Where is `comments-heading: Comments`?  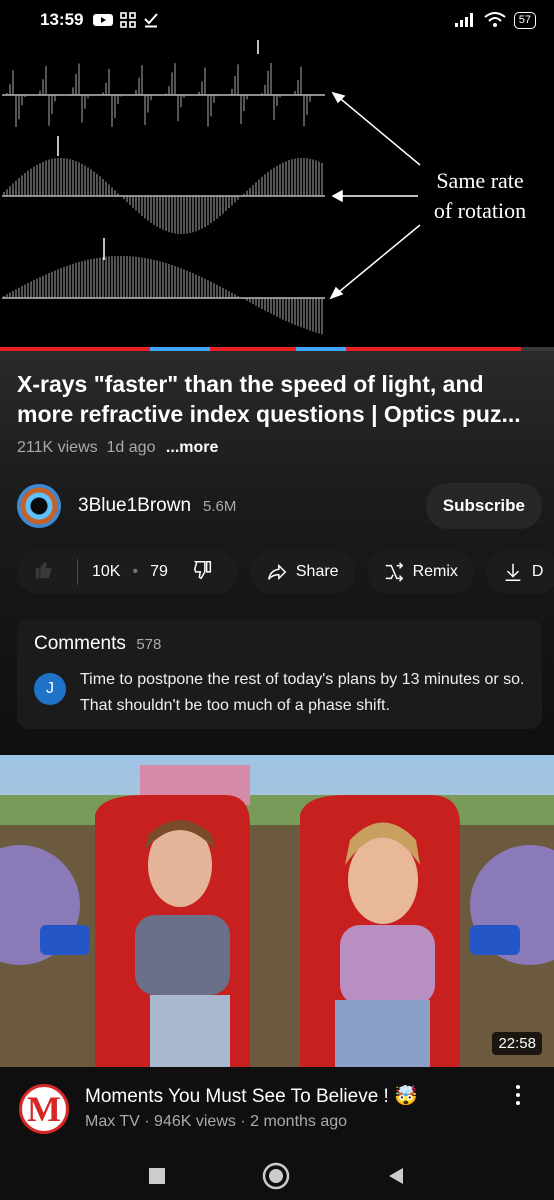 comments-heading: Comments is located at coordinates (80, 643).